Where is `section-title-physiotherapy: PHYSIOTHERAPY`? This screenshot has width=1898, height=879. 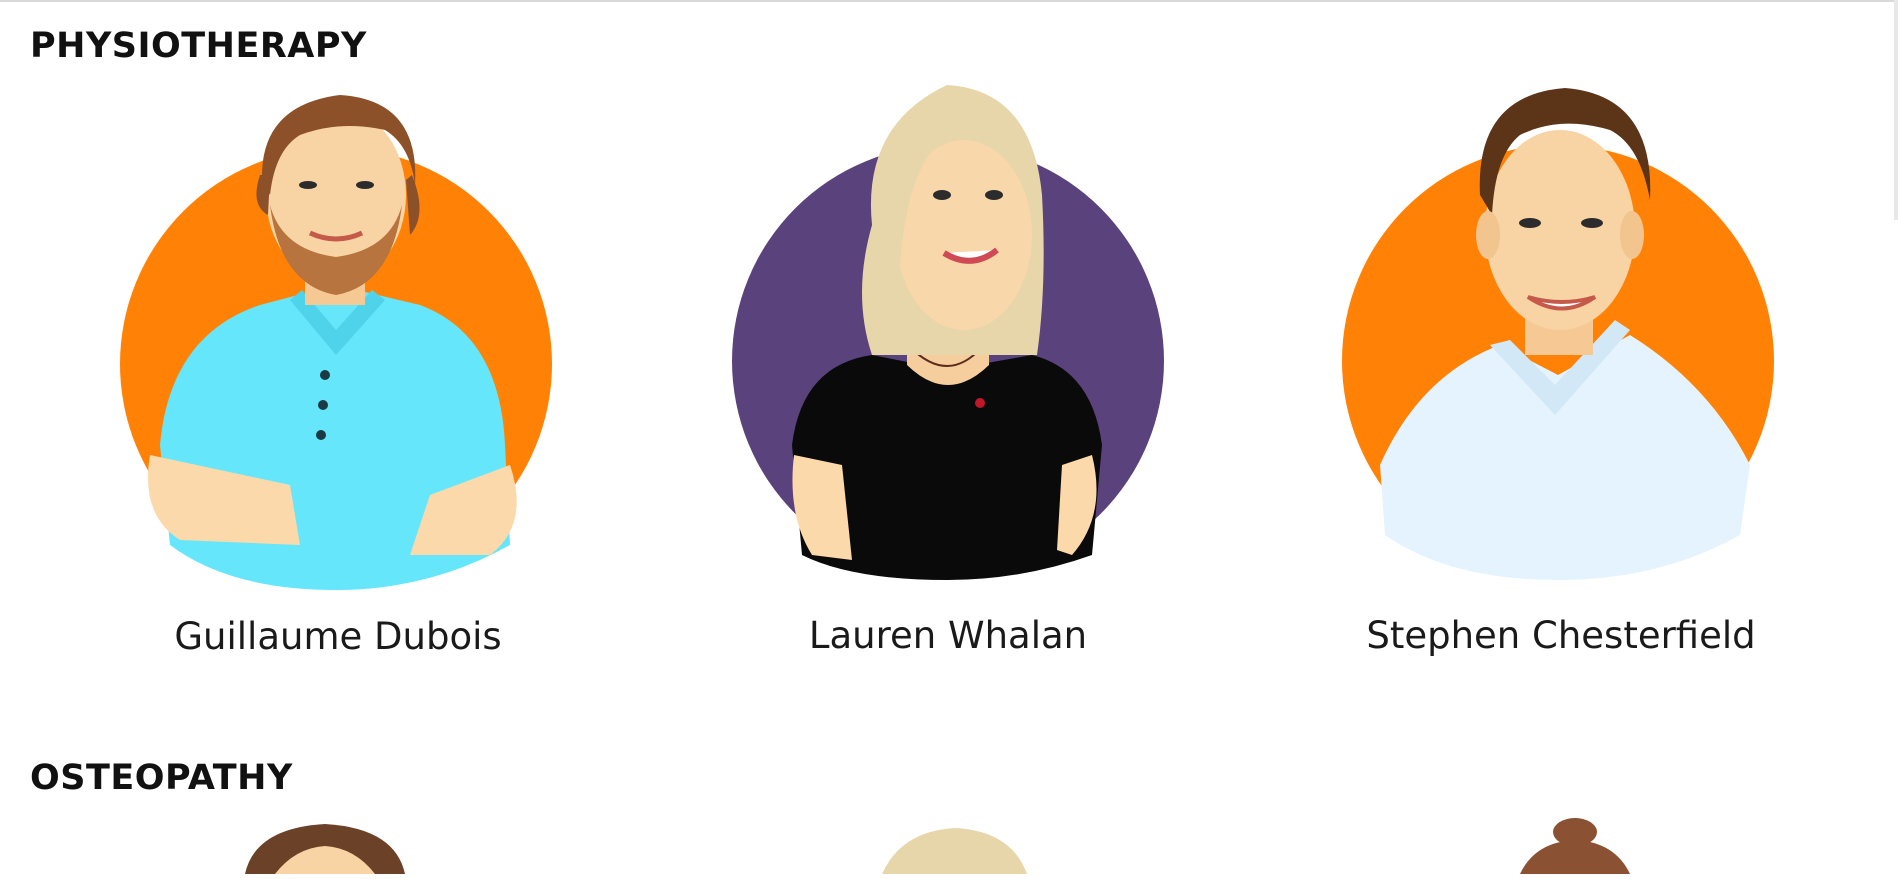
section-title-physiotherapy: PHYSIOTHERAPY is located at coordinates (198, 46).